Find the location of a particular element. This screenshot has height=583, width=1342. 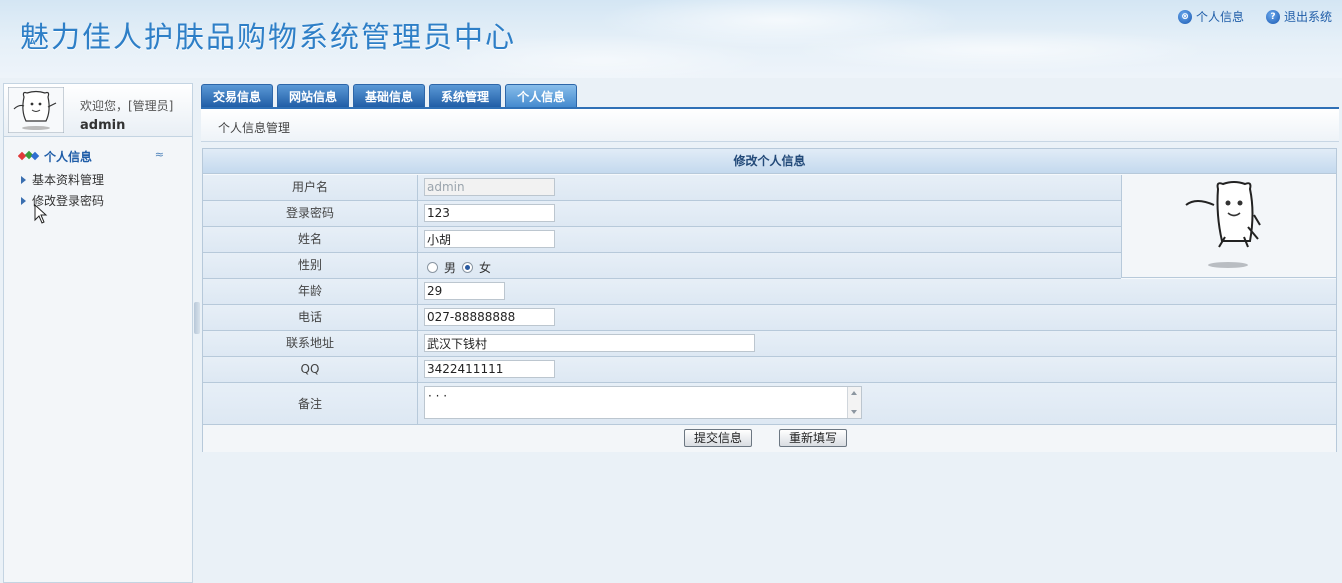

remark-textarea: · · · is located at coordinates (643, 402).